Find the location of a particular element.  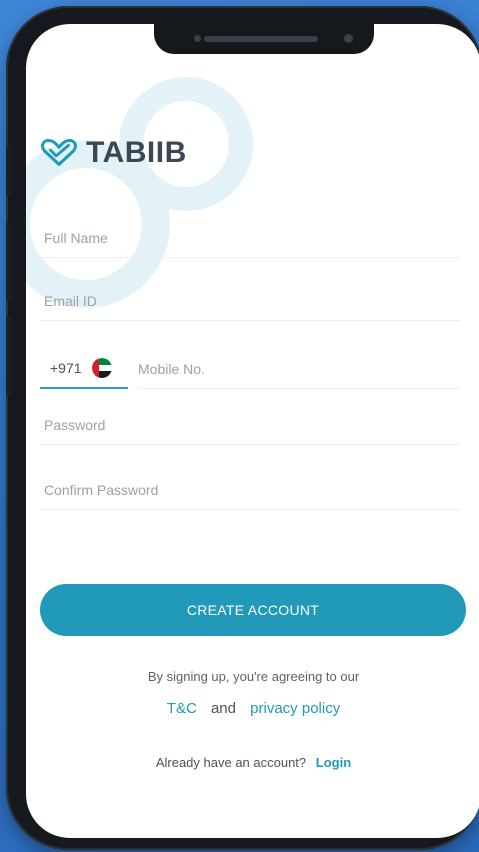

login-prompt: Already have an account? Login is located at coordinates (252, 762).